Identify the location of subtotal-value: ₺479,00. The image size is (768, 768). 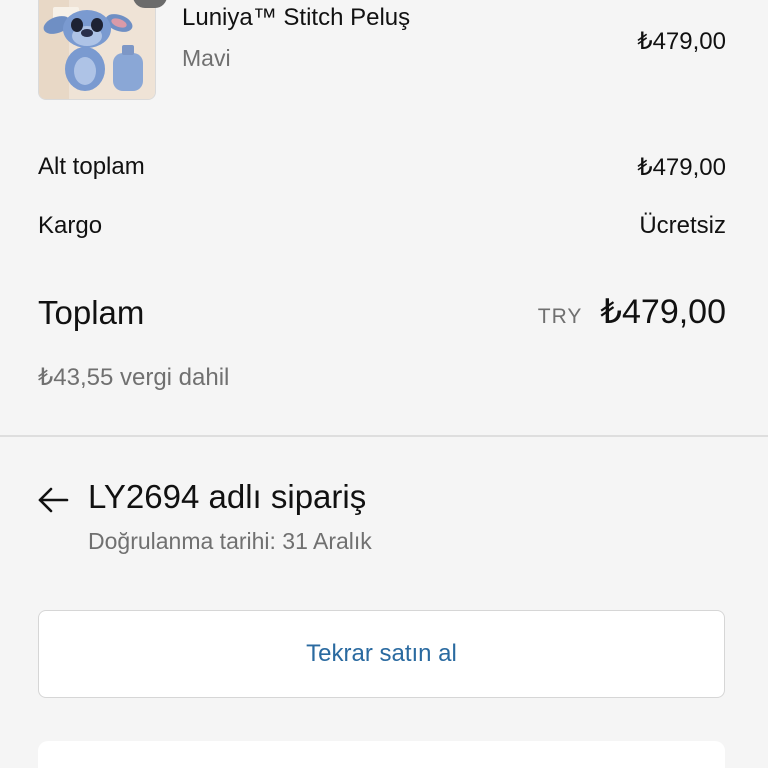
(681, 167).